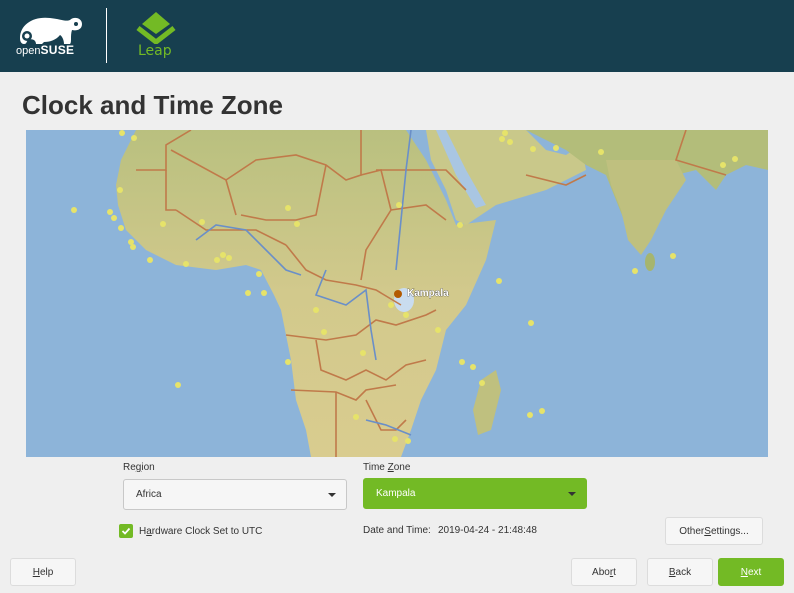 The height and width of the screenshot is (593, 794). What do you see at coordinates (106, 35) in the screenshot?
I see `header-divider` at bounding box center [106, 35].